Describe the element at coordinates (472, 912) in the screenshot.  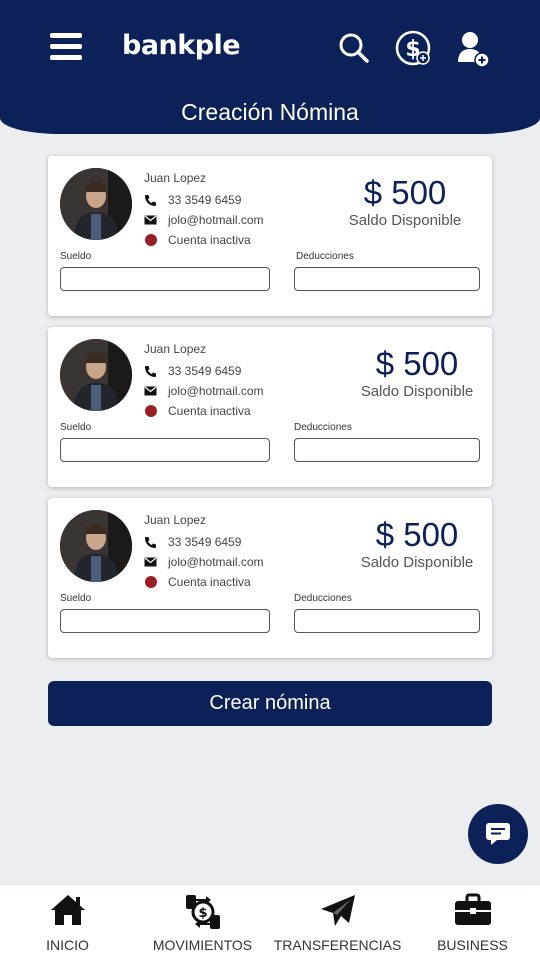
I see `briefcase-icon` at that location.